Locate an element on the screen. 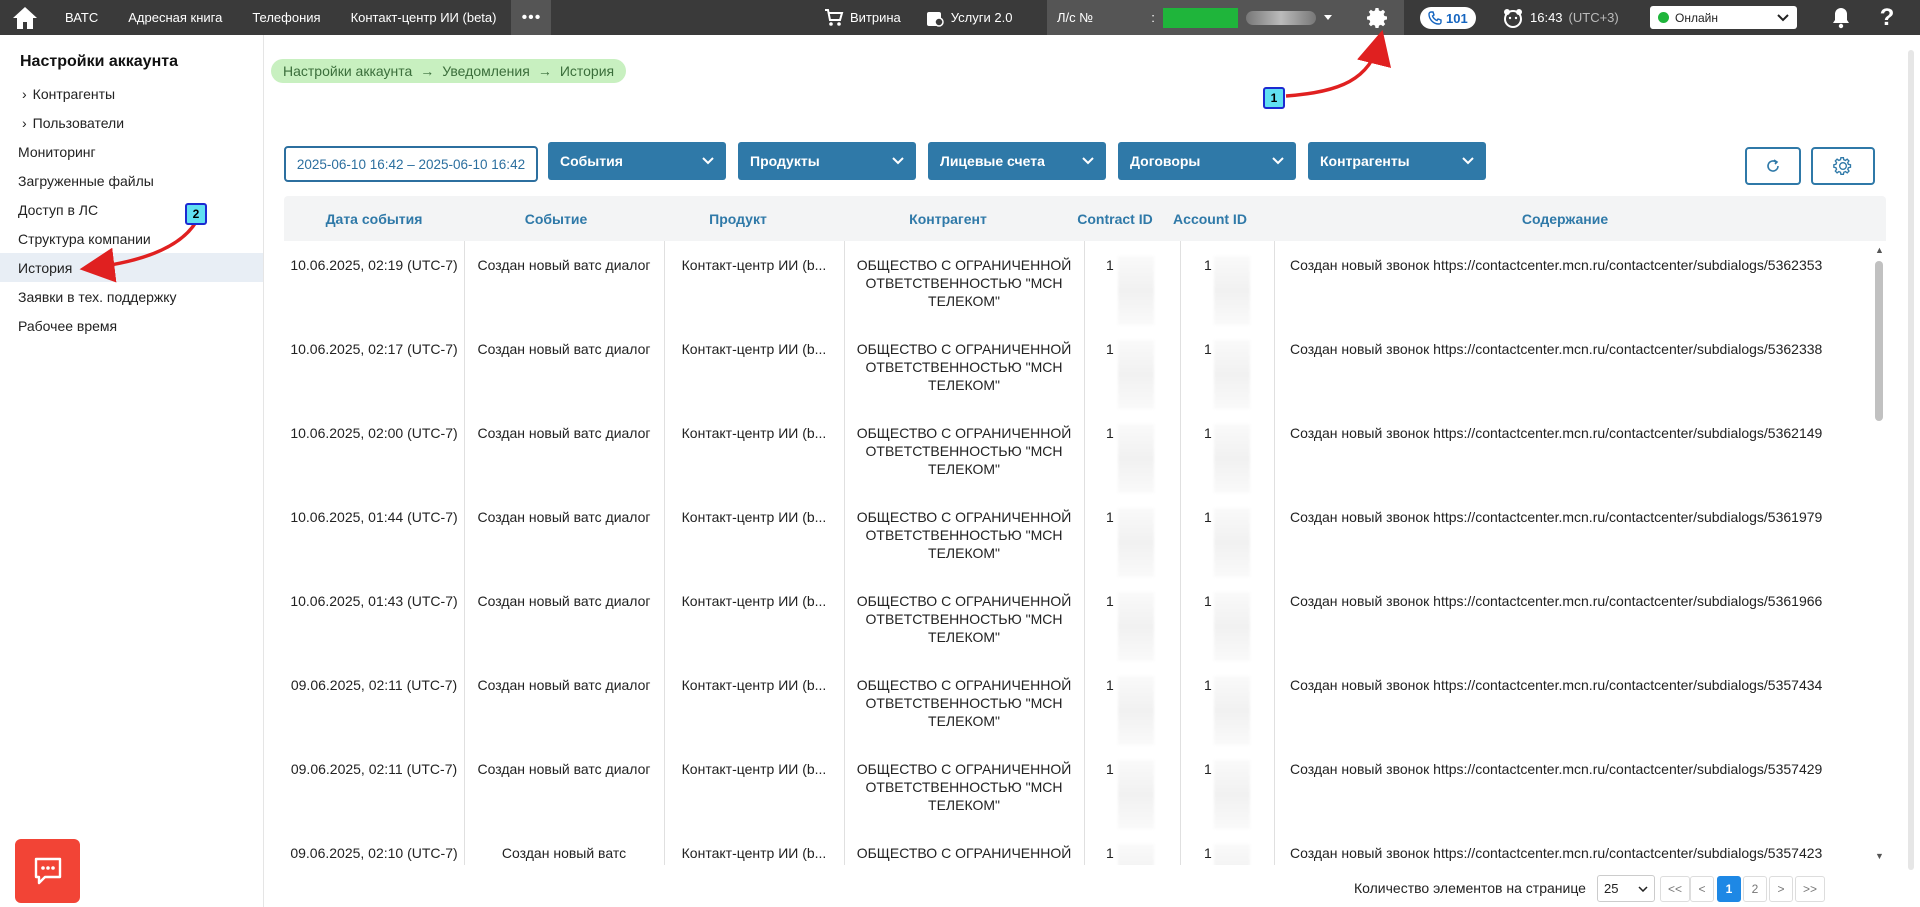 This screenshot has height=907, width=1920. page-scrollbar-thumb is located at coordinates (1911, 460).